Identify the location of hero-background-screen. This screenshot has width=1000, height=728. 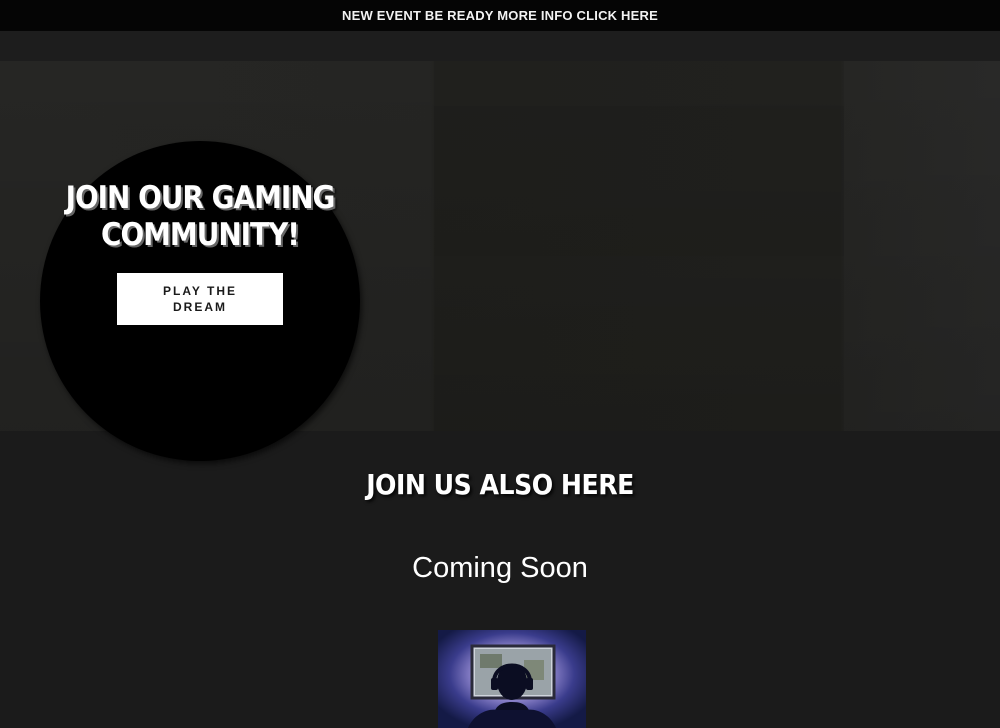
(639, 181).